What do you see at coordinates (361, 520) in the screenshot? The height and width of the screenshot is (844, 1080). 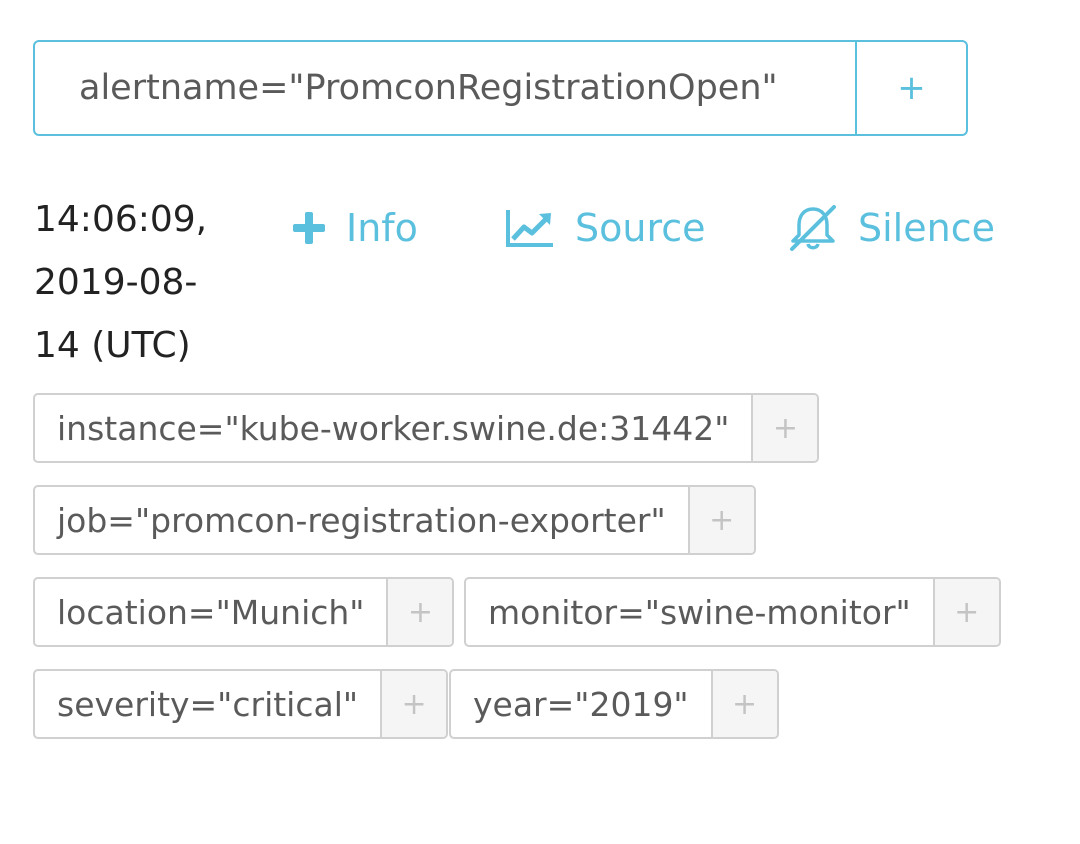 I see `label-text: job="promcon-registration-exporter"` at bounding box center [361, 520].